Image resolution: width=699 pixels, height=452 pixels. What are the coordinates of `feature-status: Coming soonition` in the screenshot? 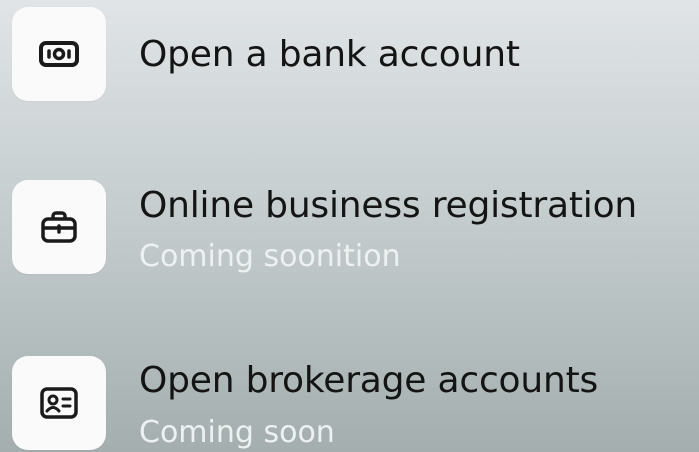 It's located at (270, 256).